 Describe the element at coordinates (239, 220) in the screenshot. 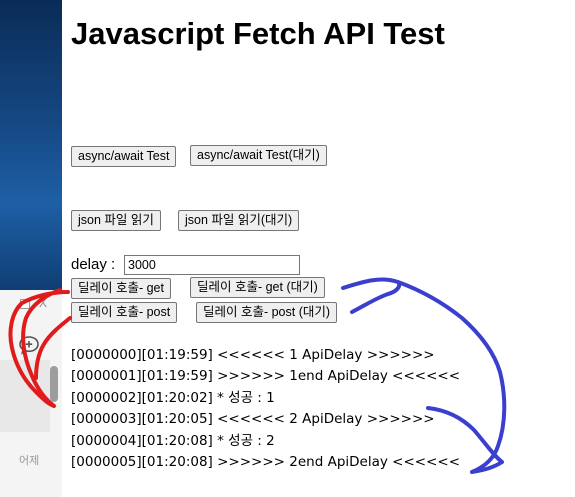

I see `json-read-wait-button: json 파일 읽기(대기)` at that location.